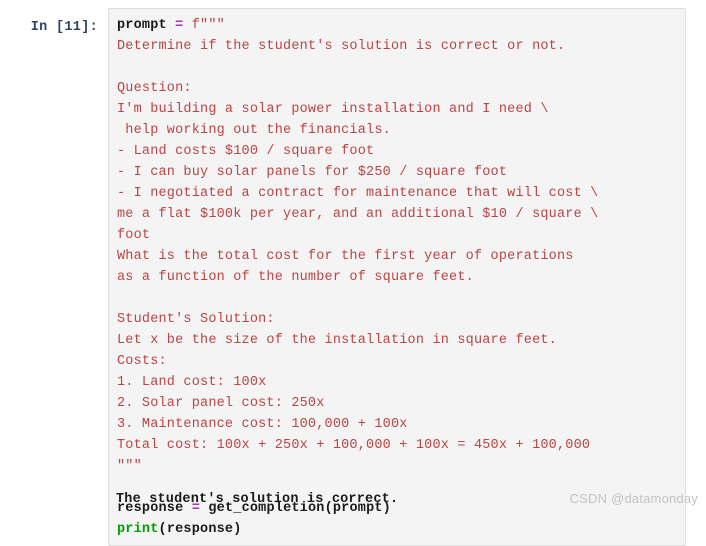  What do you see at coordinates (397, 235) in the screenshot?
I see `code-line: foot` at bounding box center [397, 235].